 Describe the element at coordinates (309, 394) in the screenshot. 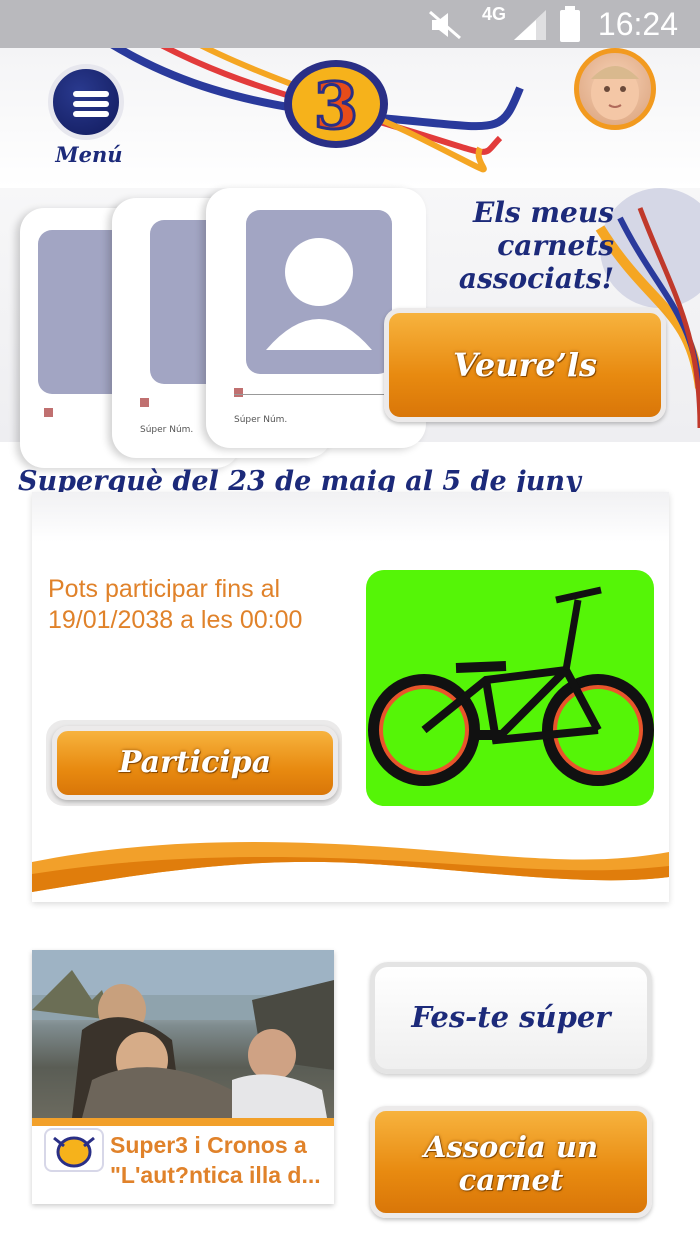

I see `card-line` at that location.